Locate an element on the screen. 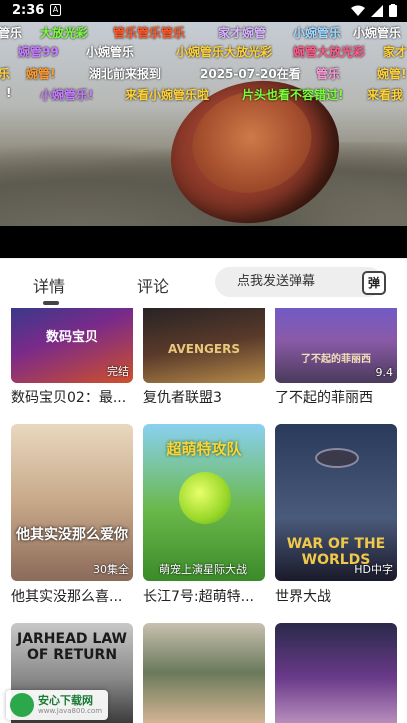 Image resolution: width=407 pixels, height=723 pixels. video-poster: 了不起的菲丽西 9.4 is located at coordinates (336, 345).